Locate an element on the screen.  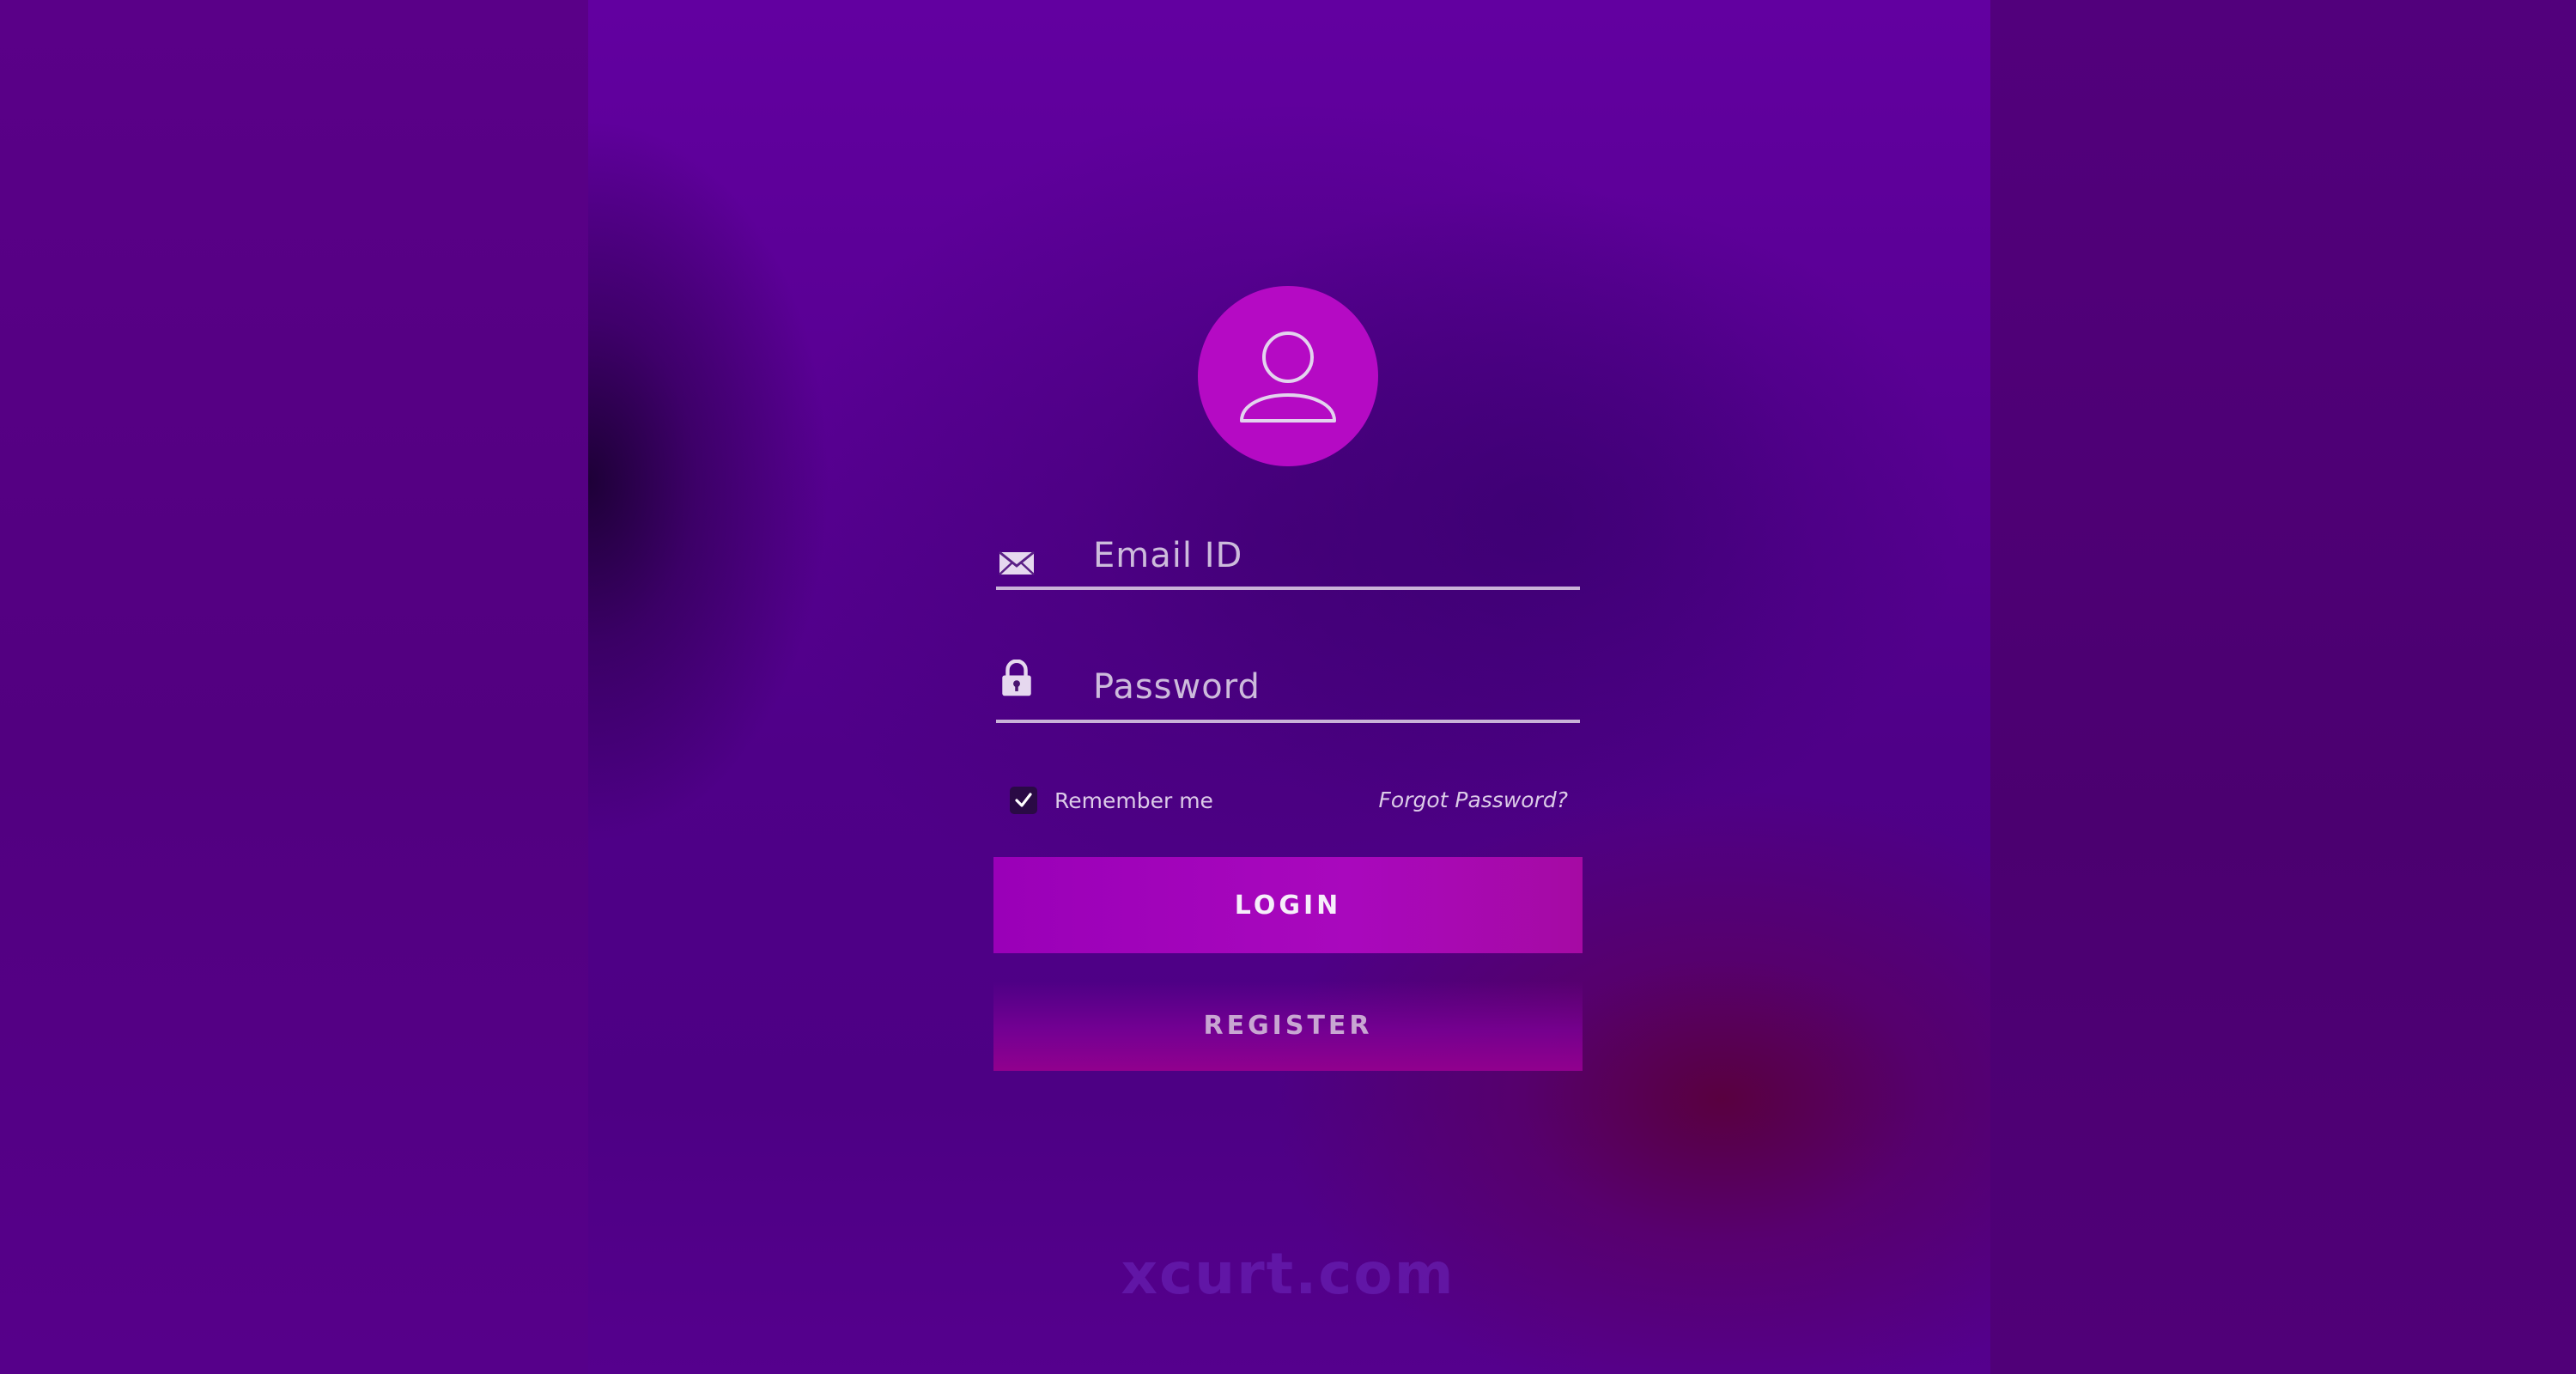
remember-checkbox is located at coordinates (1024, 800).